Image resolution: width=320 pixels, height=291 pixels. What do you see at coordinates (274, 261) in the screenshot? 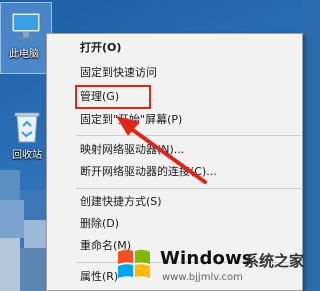
I see `watermark-site-name: 系统之家` at bounding box center [274, 261].